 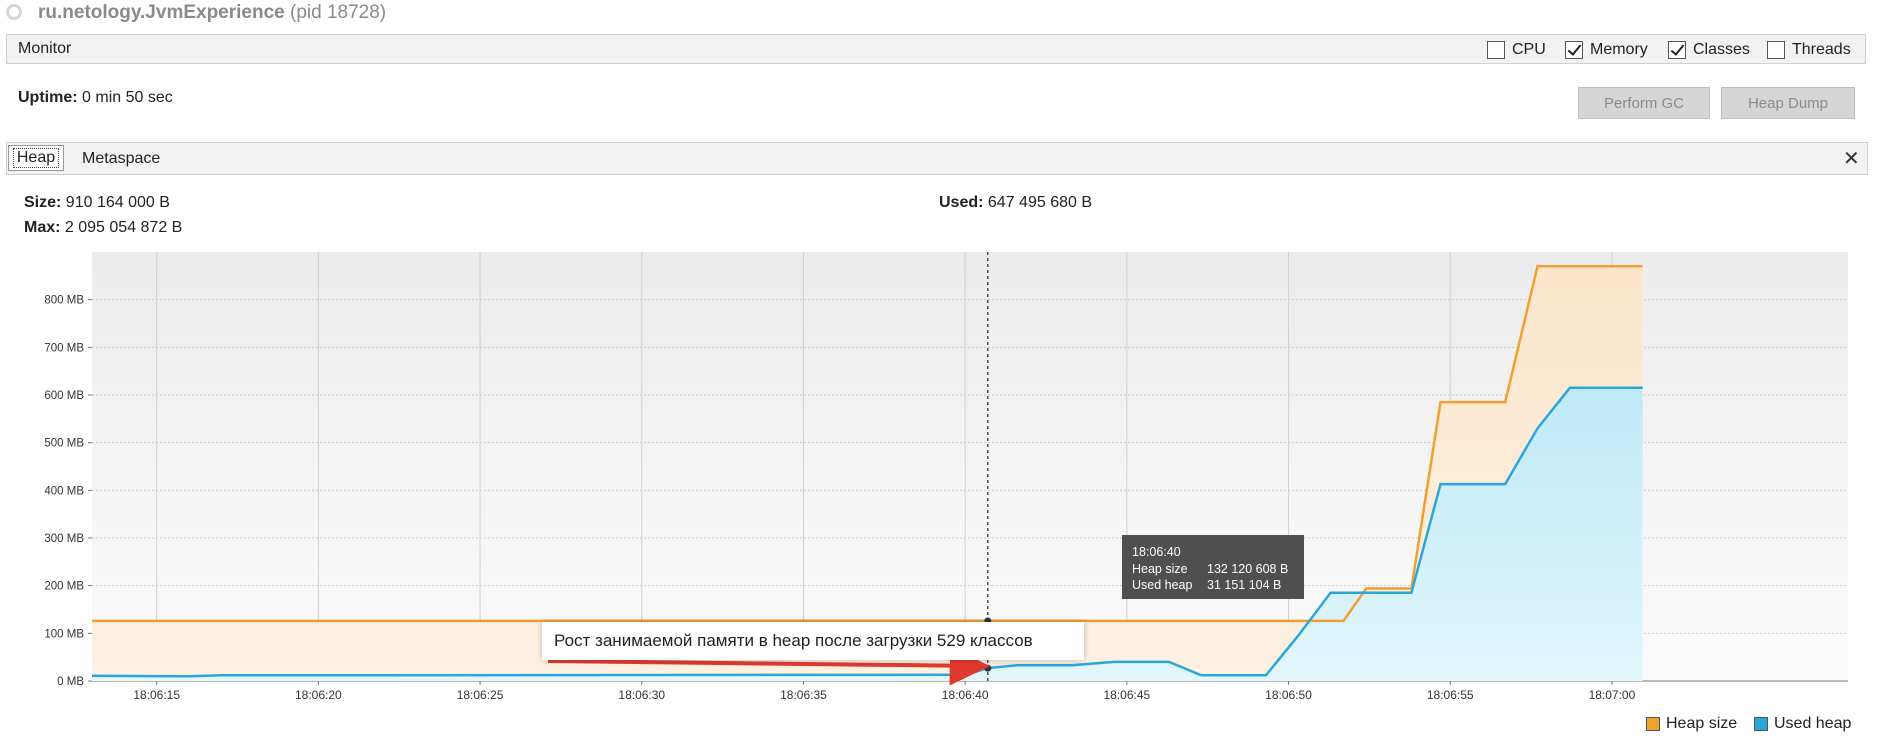 What do you see at coordinates (641, 695) in the screenshot?
I see `x-tick-label: 18:06:30` at bounding box center [641, 695].